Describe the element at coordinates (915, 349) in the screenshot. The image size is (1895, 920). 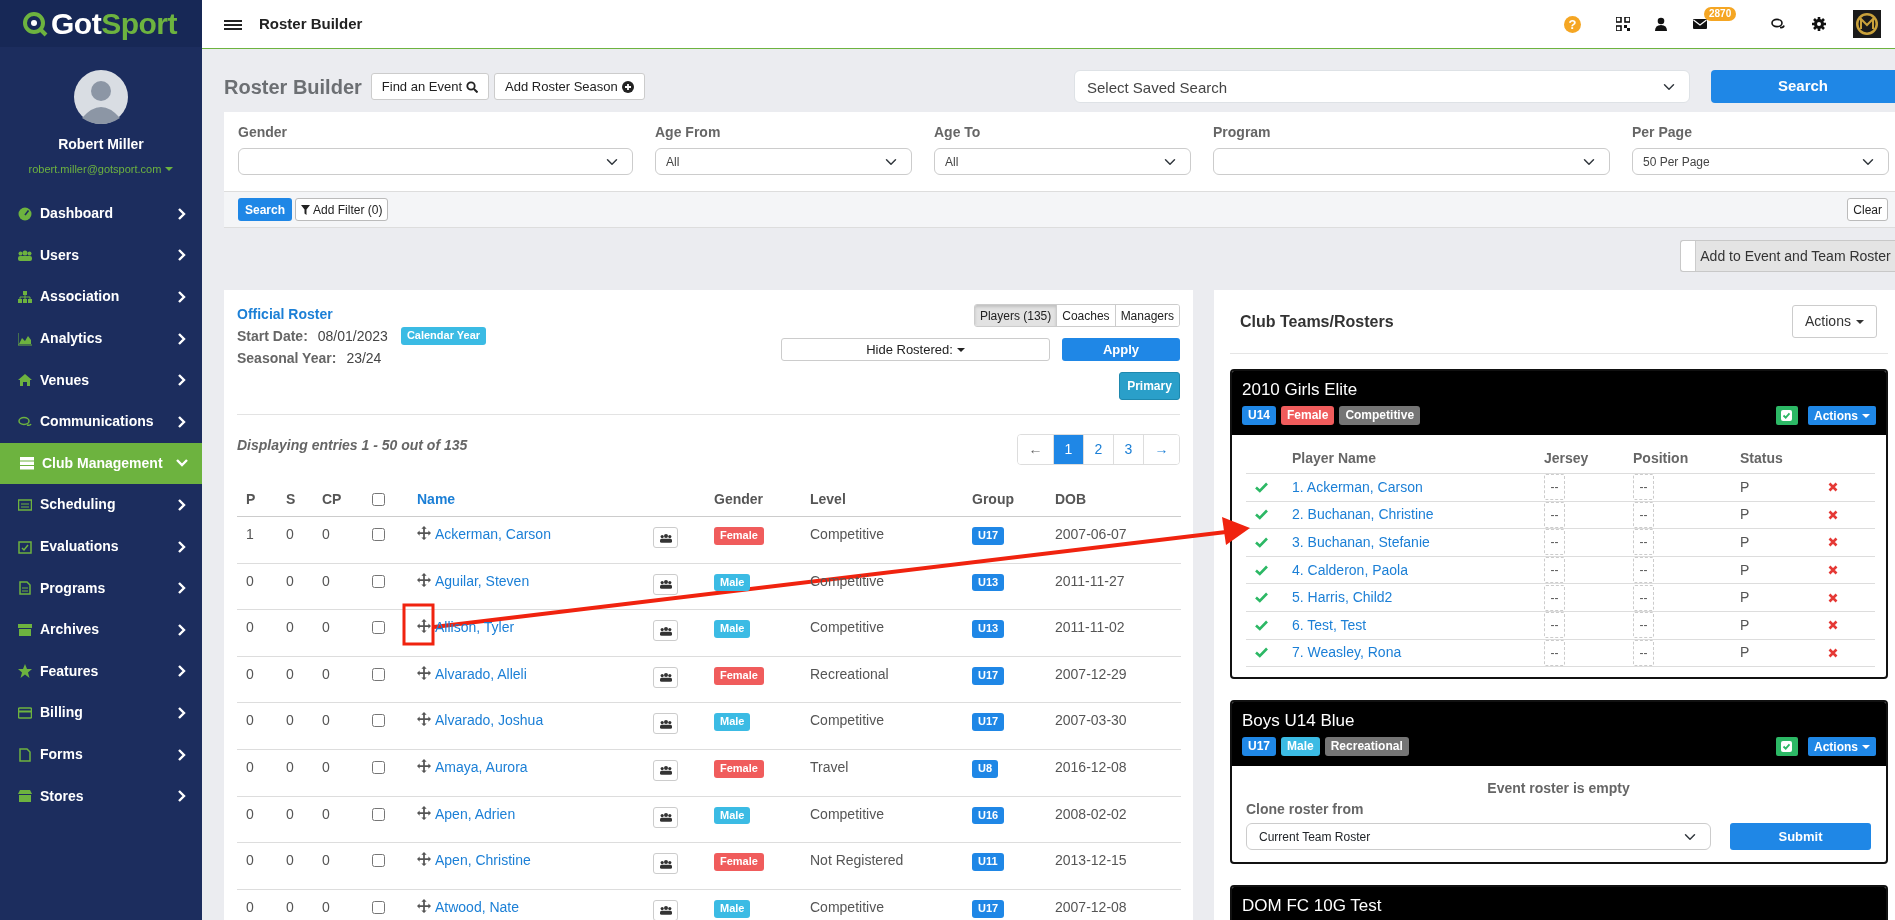
I see `hide-rostered-dropdown: Hide Rostered:` at that location.